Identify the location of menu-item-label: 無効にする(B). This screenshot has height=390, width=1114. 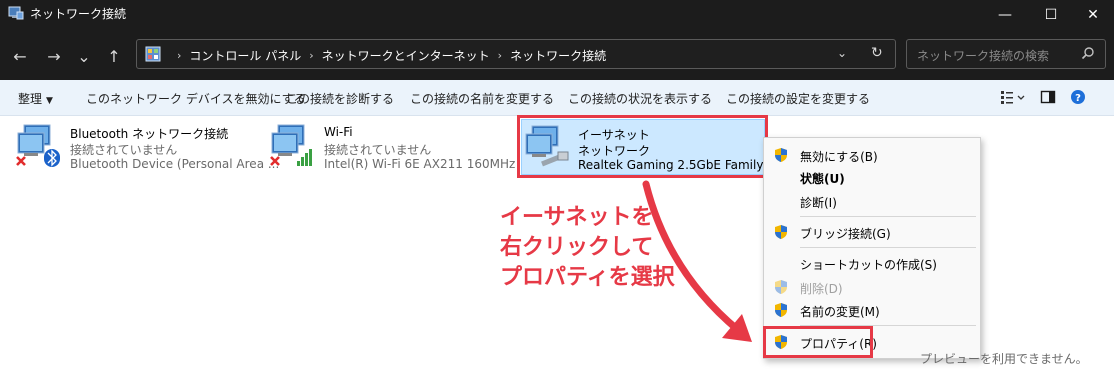
(839, 157).